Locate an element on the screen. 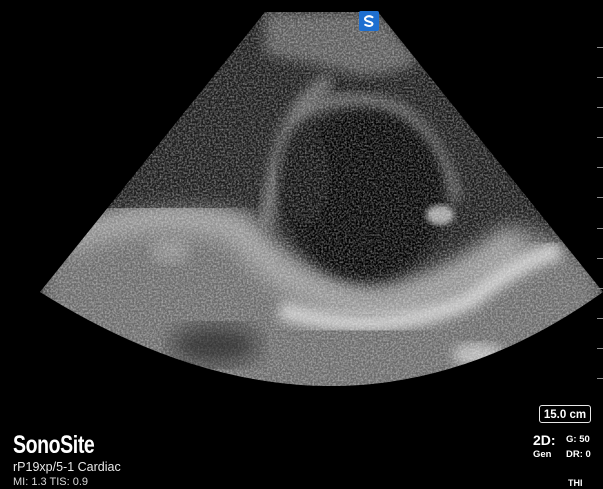  sonosite-logo-icon is located at coordinates (369, 21).